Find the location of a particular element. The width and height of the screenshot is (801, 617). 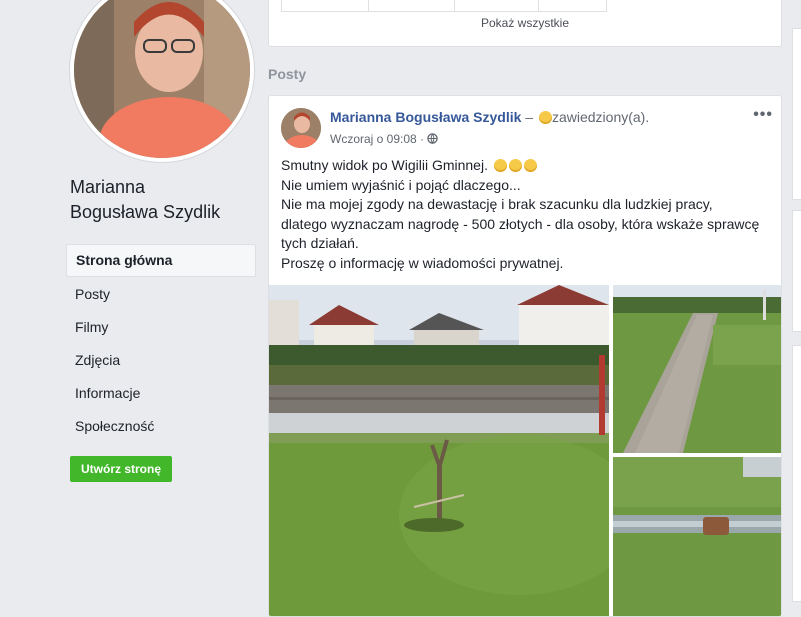

nav-item-posts: Posty is located at coordinates (161, 294).